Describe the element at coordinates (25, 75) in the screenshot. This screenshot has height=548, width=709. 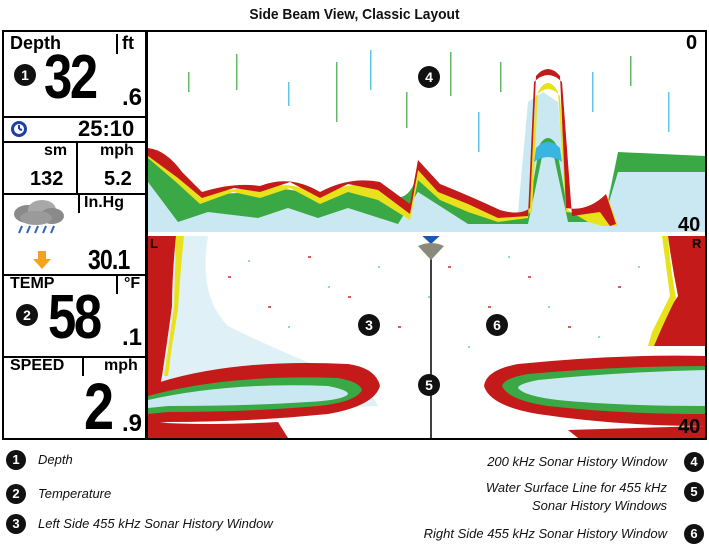
I see `callout-1: 1` at that location.